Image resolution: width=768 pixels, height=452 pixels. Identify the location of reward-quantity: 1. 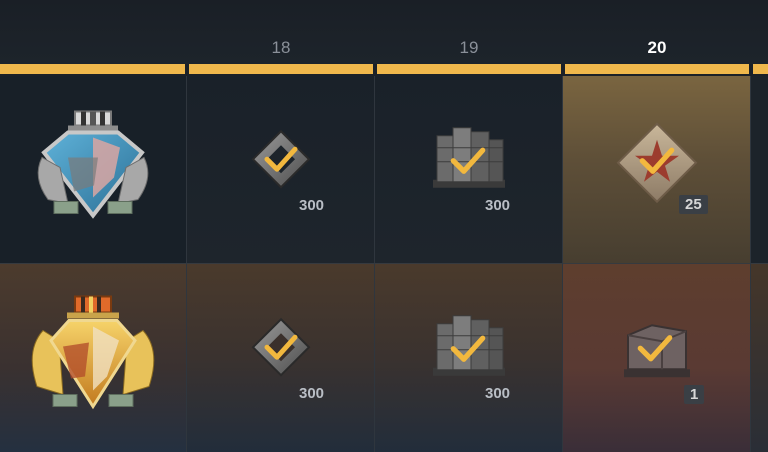
(694, 394).